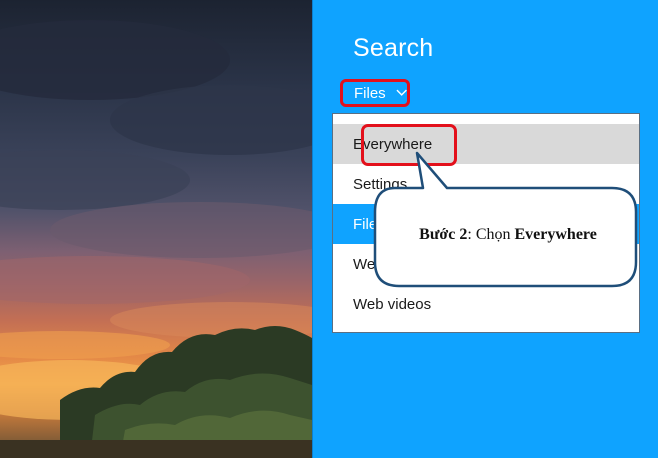  I want to click on search-scope-dropdown: Files, so click(375, 93).